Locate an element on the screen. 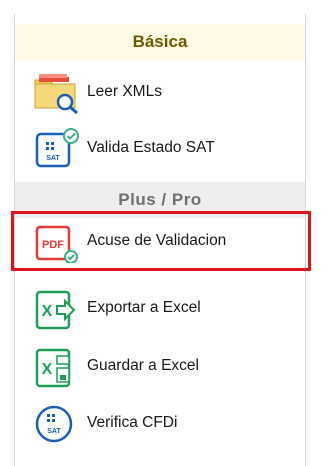  menu-item-exportar-a-excel: X Exportar a Excel is located at coordinates (160, 308).